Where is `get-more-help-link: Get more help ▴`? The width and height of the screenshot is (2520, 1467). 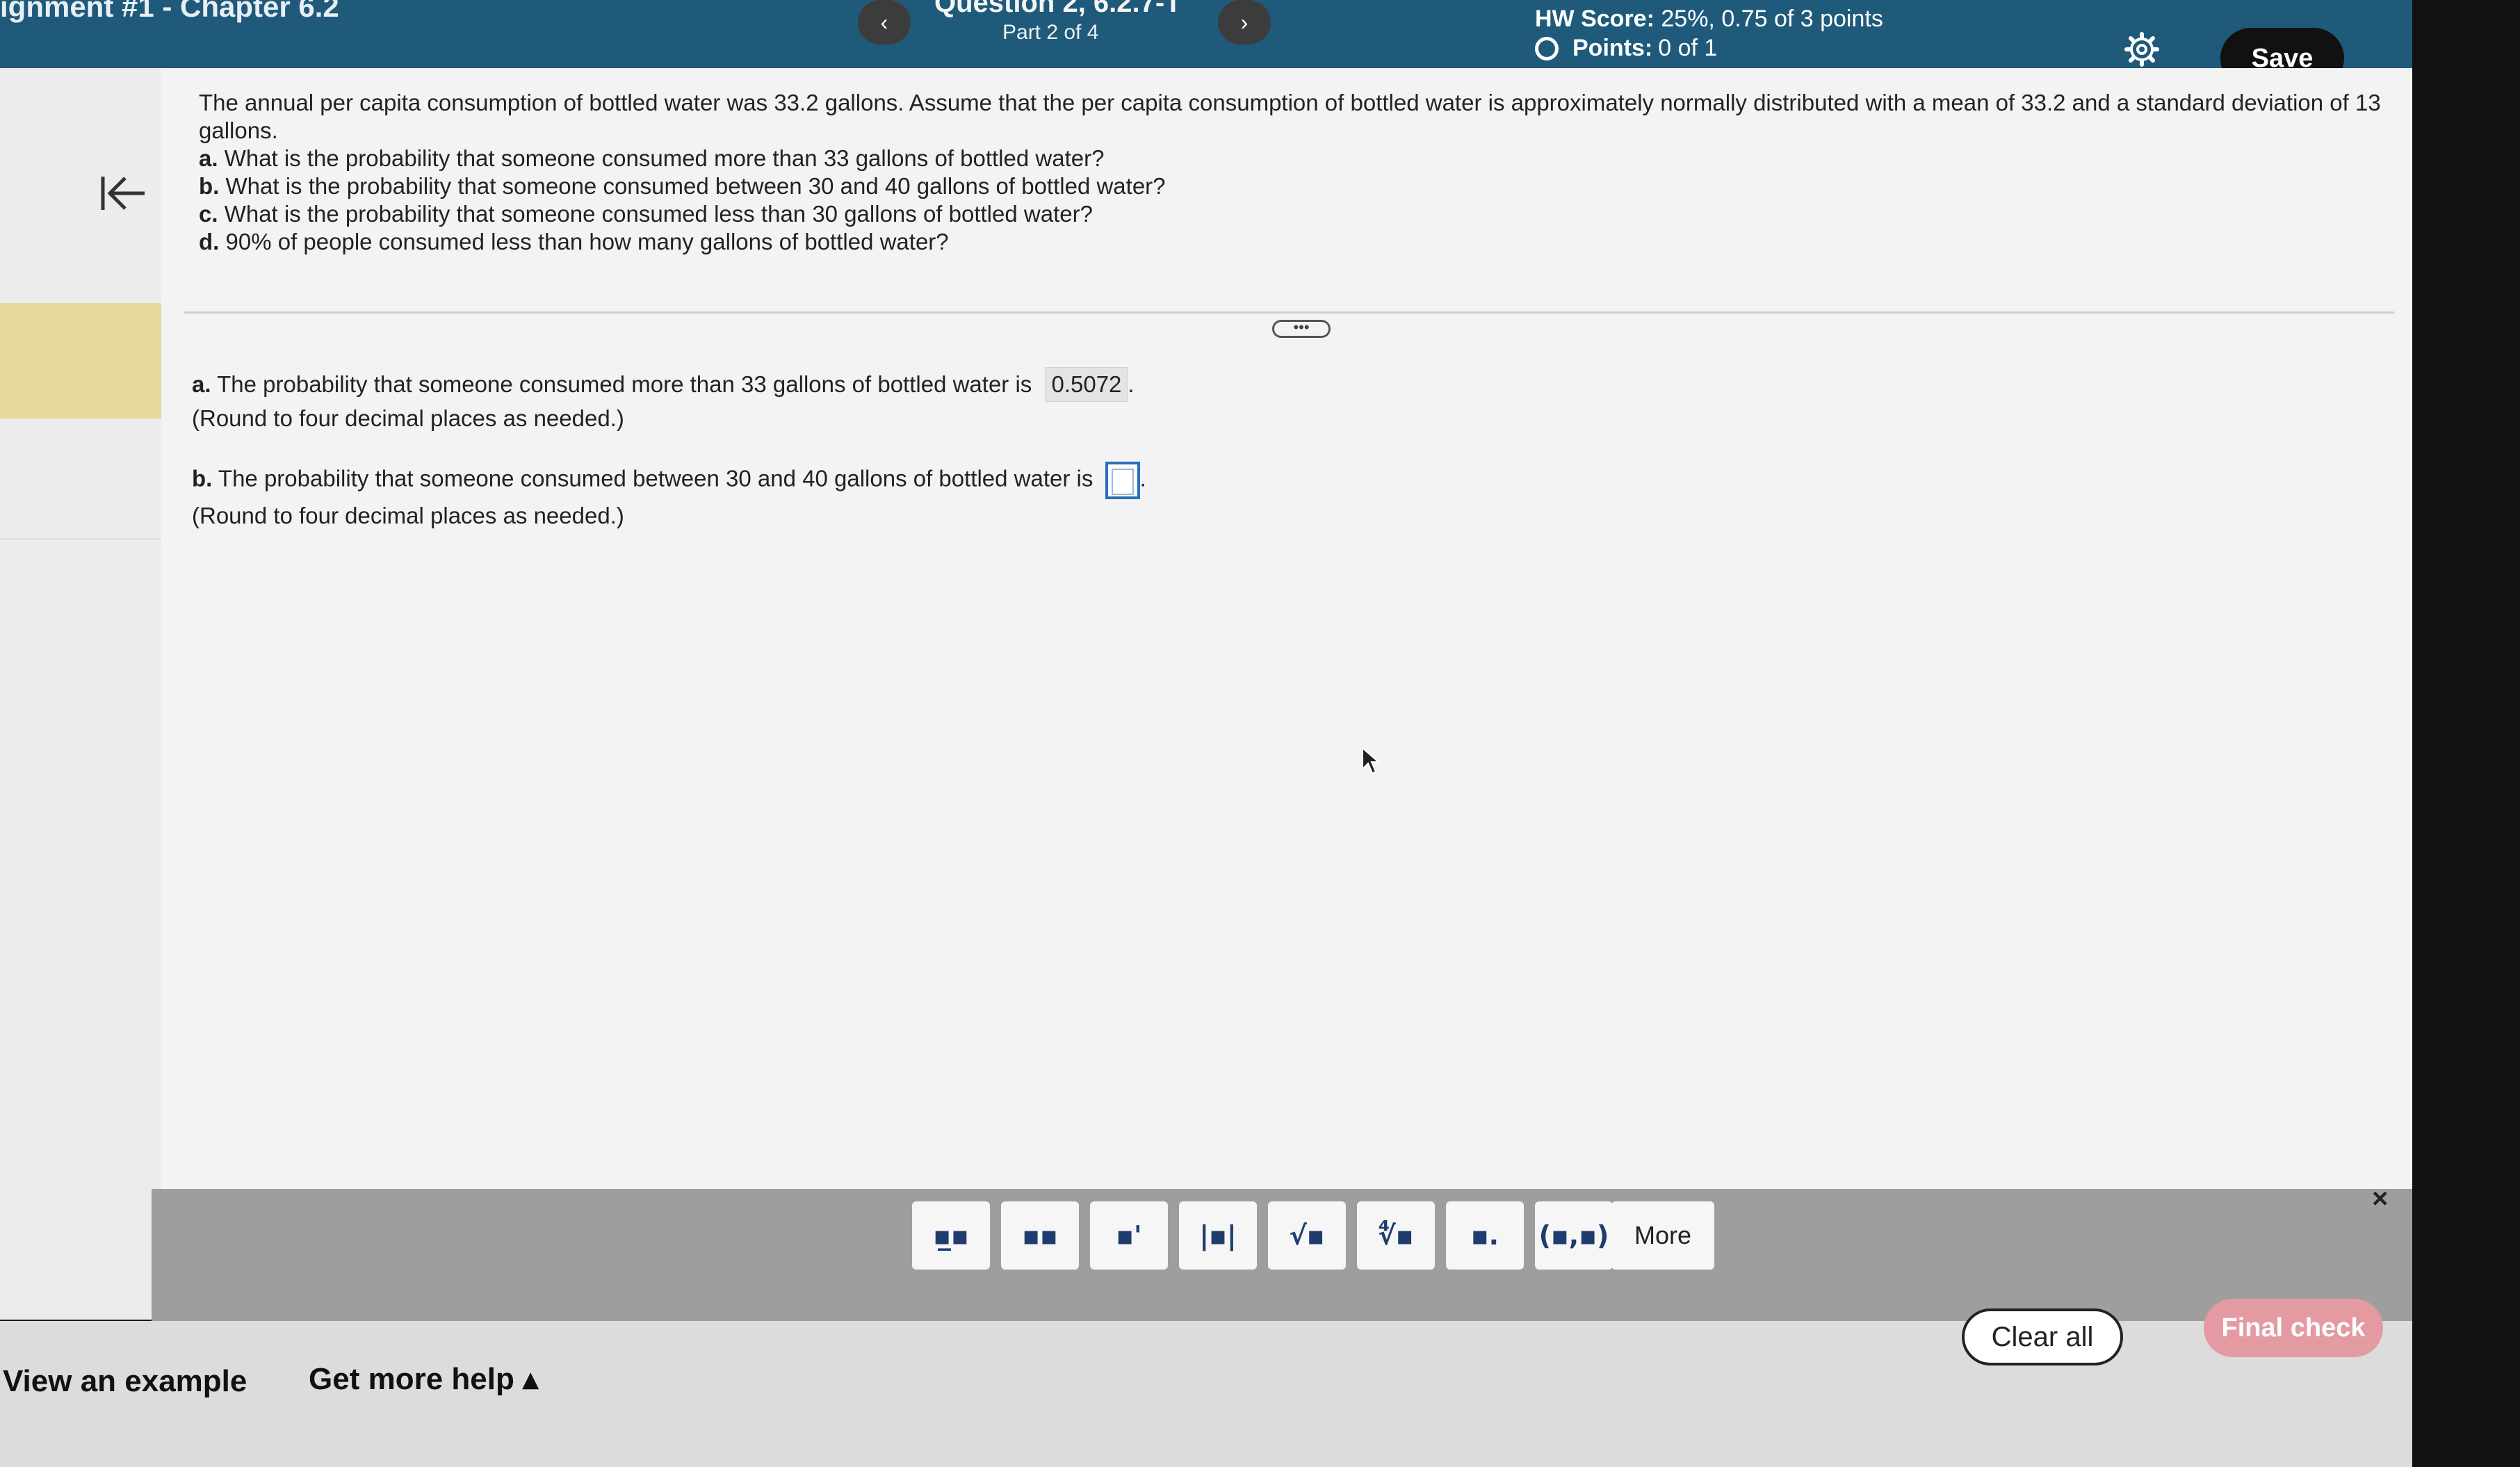 get-more-help-link: Get more help ▴ is located at coordinates (423, 1379).